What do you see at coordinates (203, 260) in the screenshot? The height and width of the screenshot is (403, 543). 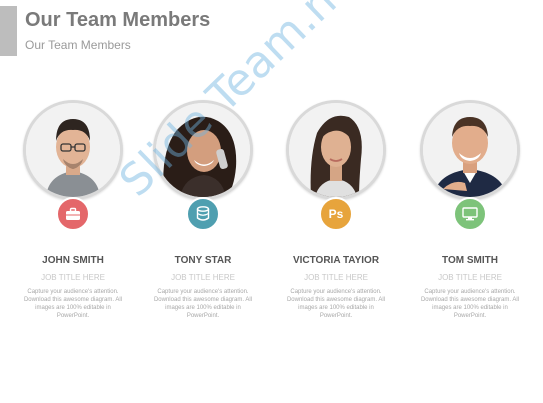 I see `member-name: TONY STAR` at bounding box center [203, 260].